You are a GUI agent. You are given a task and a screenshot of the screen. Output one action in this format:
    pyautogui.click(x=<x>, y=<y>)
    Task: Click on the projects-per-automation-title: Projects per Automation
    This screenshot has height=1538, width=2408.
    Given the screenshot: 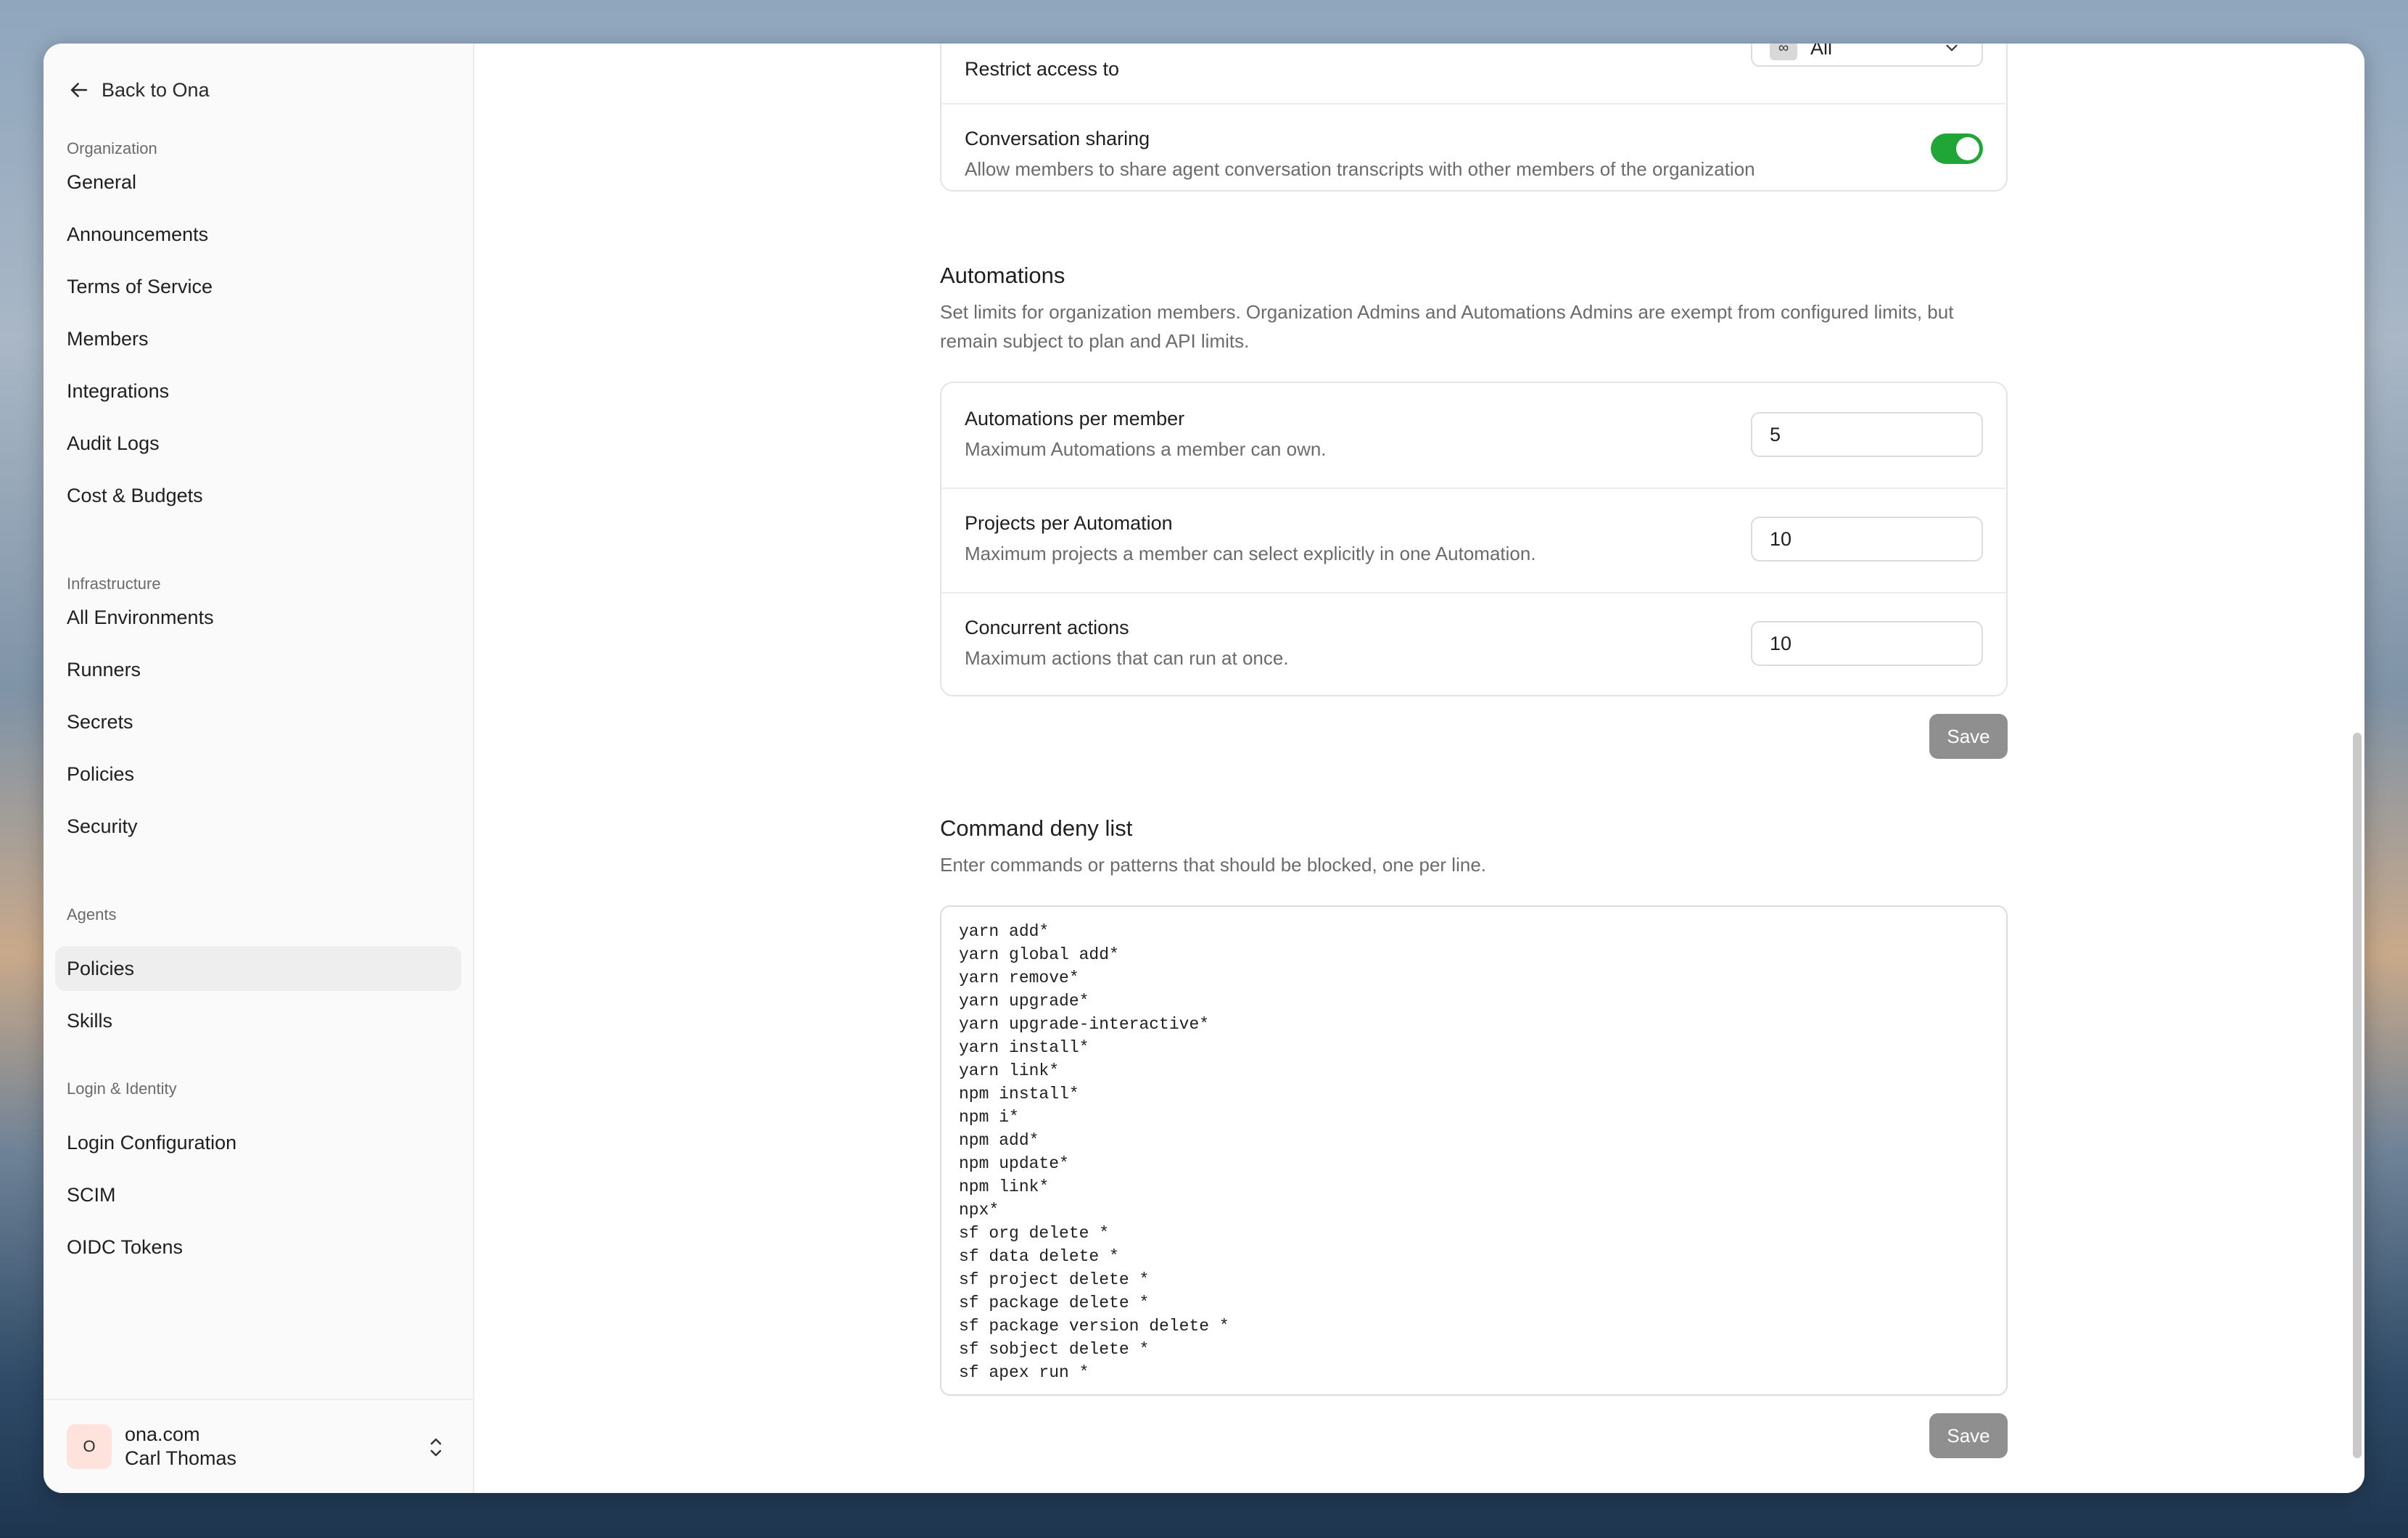 What is the action you would take?
    pyautogui.click(x=1069, y=523)
    